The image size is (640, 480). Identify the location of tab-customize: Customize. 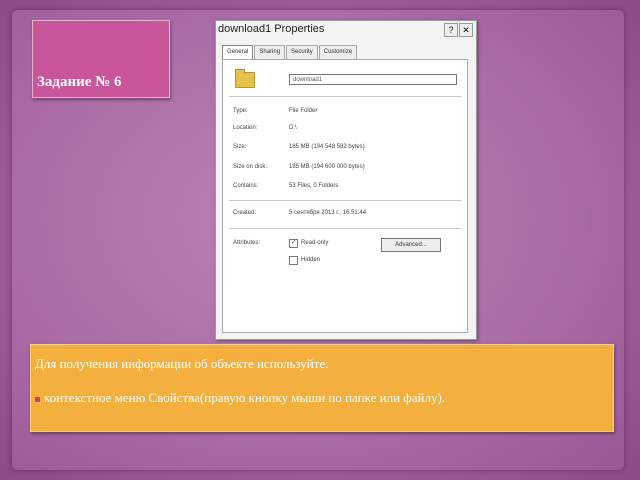
(338, 52).